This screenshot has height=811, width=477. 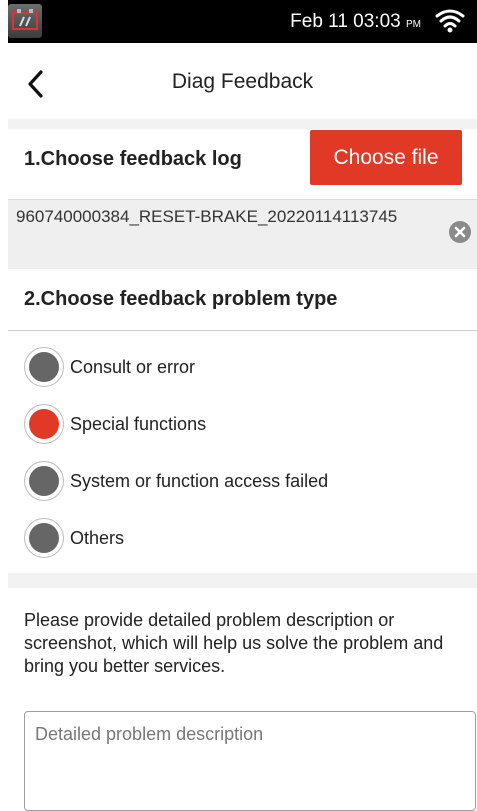 I want to click on radio-label: System or function access failed, so click(x=199, y=480).